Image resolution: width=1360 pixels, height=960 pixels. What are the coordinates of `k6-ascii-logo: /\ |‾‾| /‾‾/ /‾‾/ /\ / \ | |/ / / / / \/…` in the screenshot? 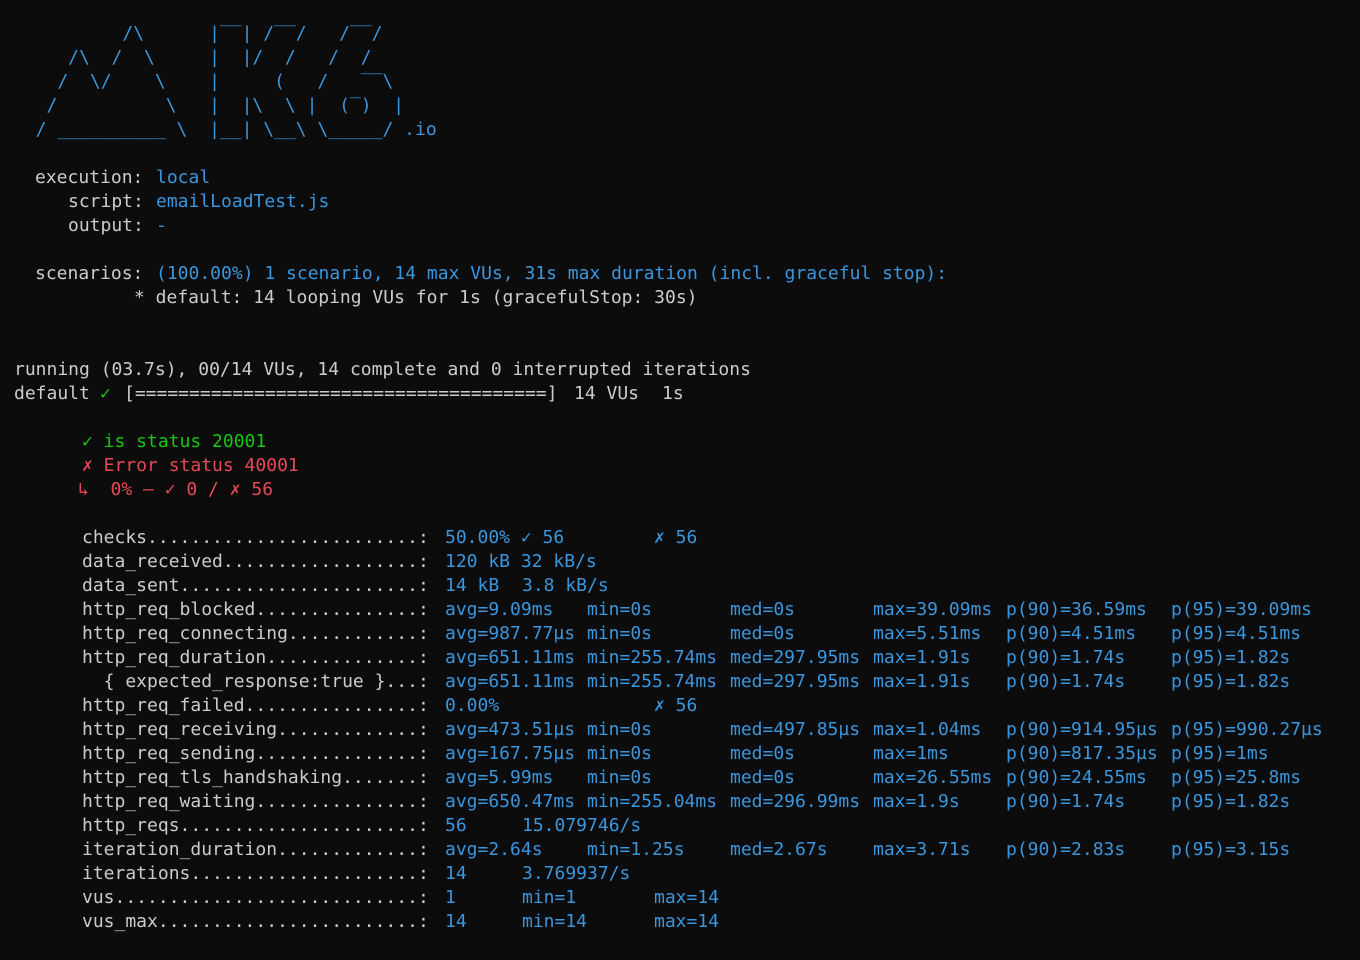 It's located at (225, 82).